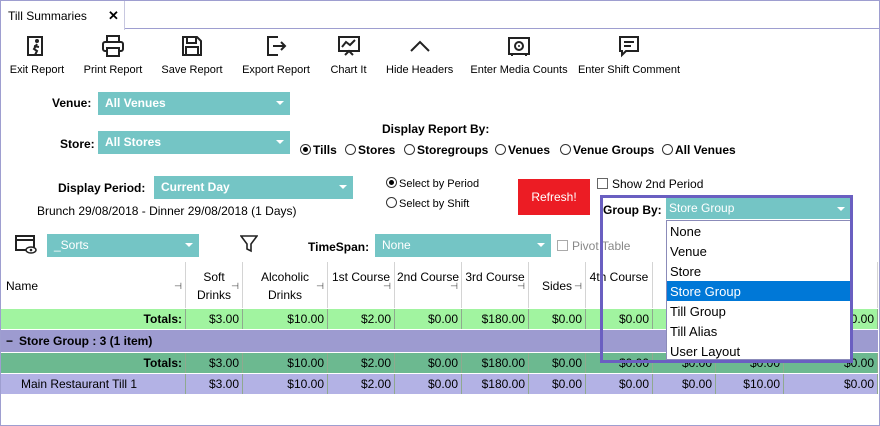 The image size is (880, 426). What do you see at coordinates (629, 47) in the screenshot?
I see `comment-icon` at bounding box center [629, 47].